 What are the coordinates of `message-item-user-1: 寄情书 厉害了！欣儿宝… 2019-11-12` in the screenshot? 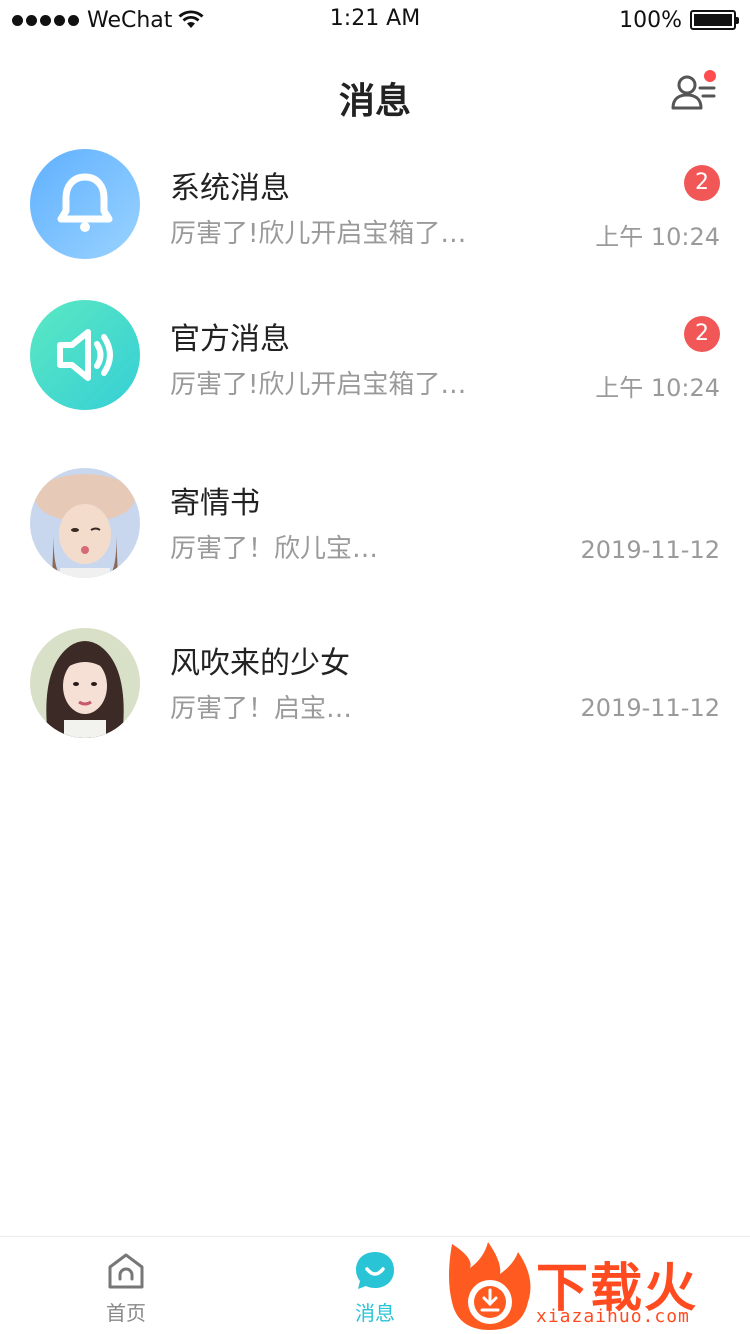 It's located at (375, 539).